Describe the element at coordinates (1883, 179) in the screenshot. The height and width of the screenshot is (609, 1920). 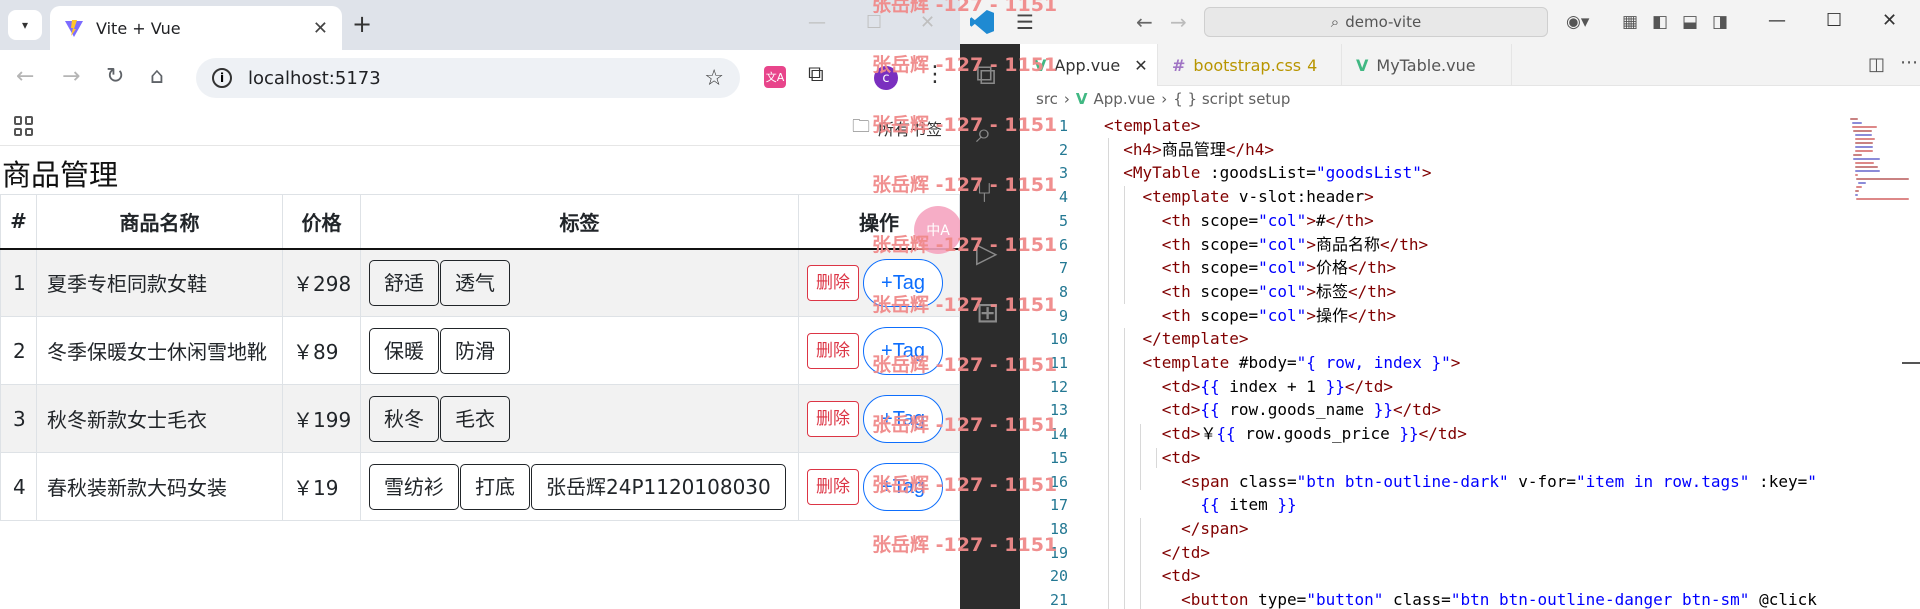
I see `minimap` at that location.